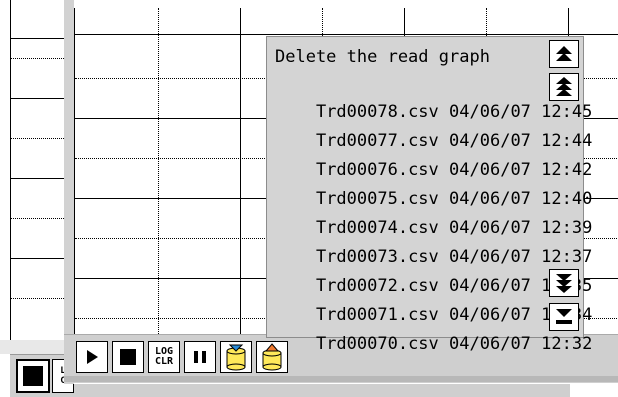  I want to click on back-graph-axis, so click(10, 170).